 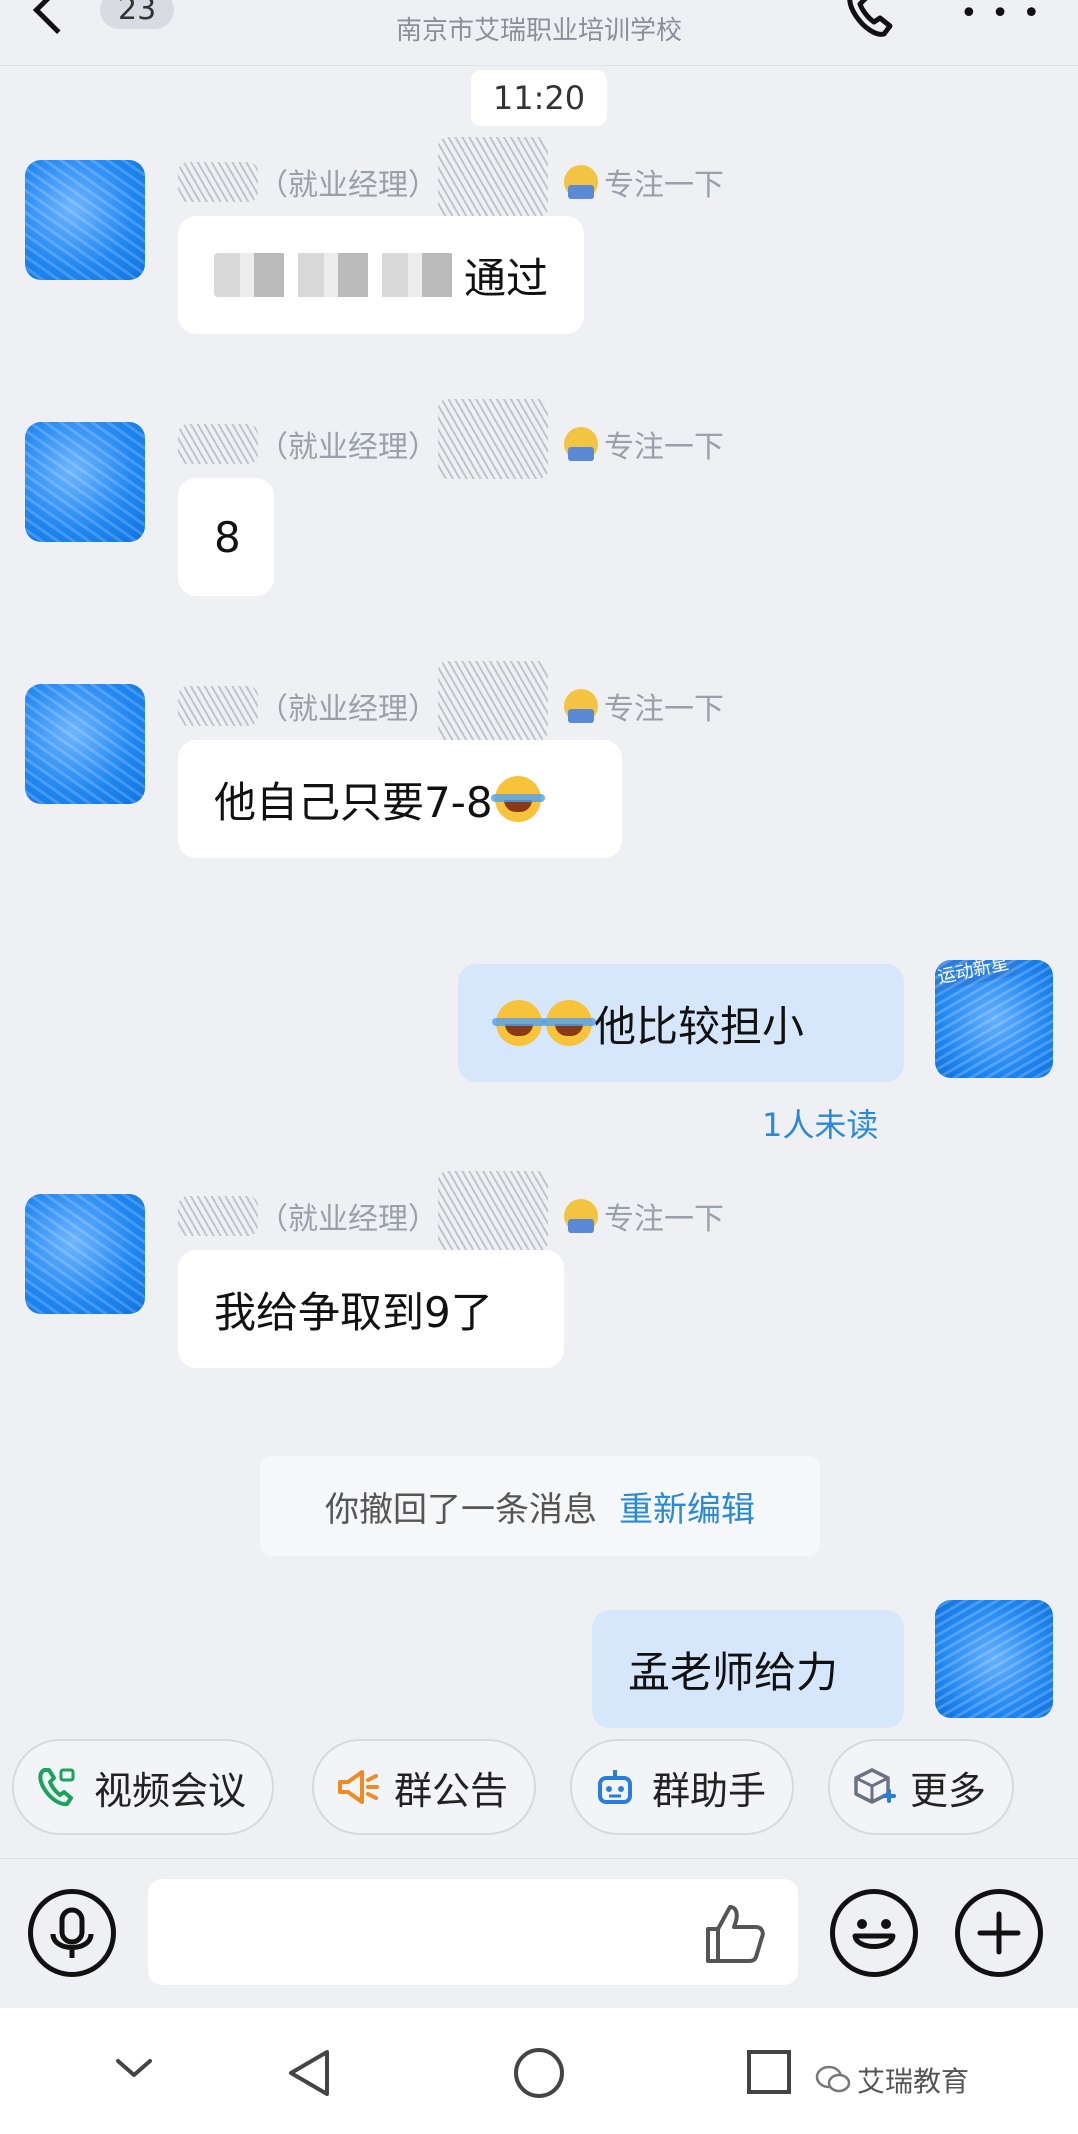 I want to click on message-text: 我给争取到9了, so click(x=353, y=1312).